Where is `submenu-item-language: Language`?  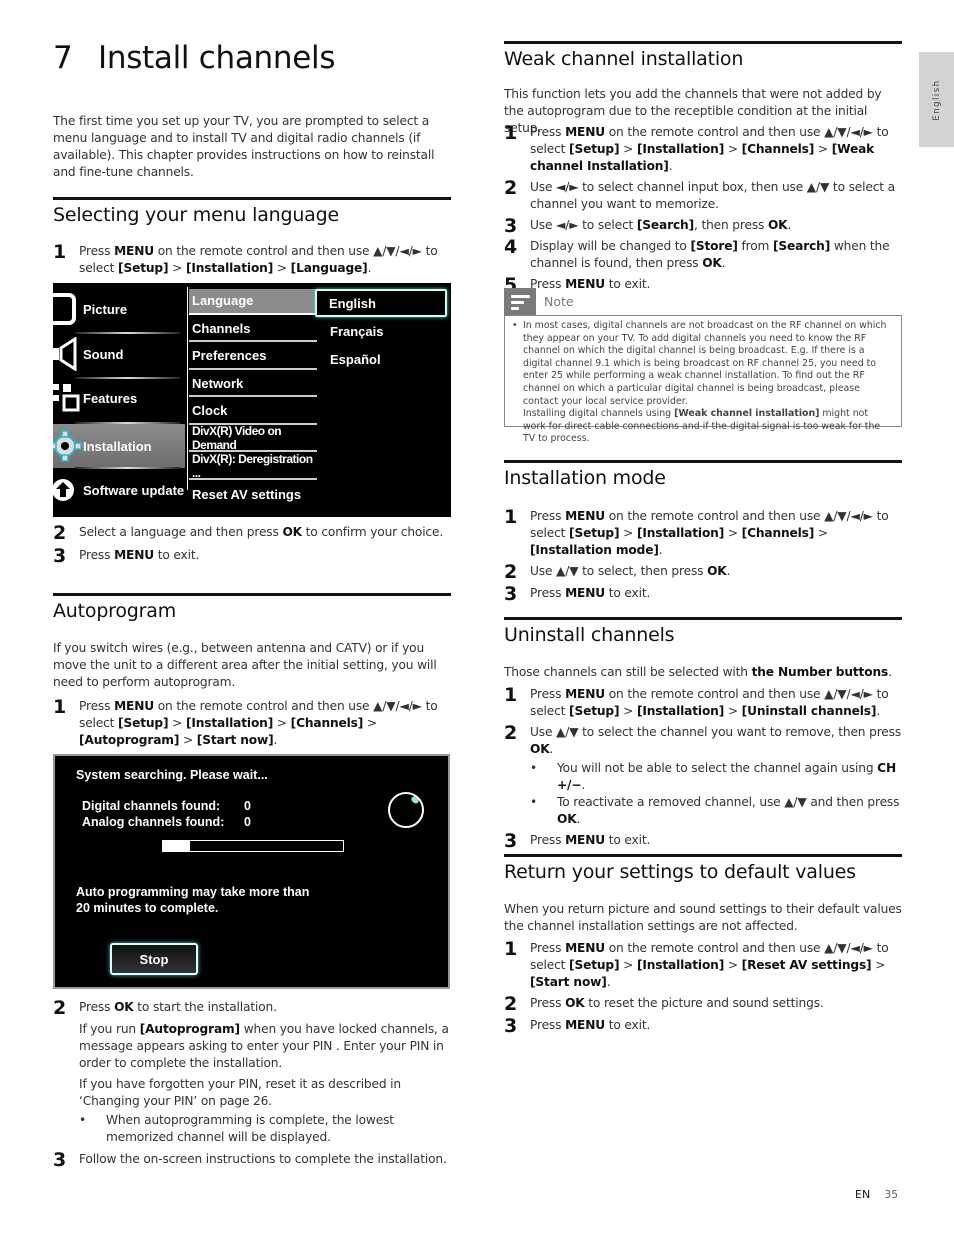
submenu-item-language: Language is located at coordinates (253, 302).